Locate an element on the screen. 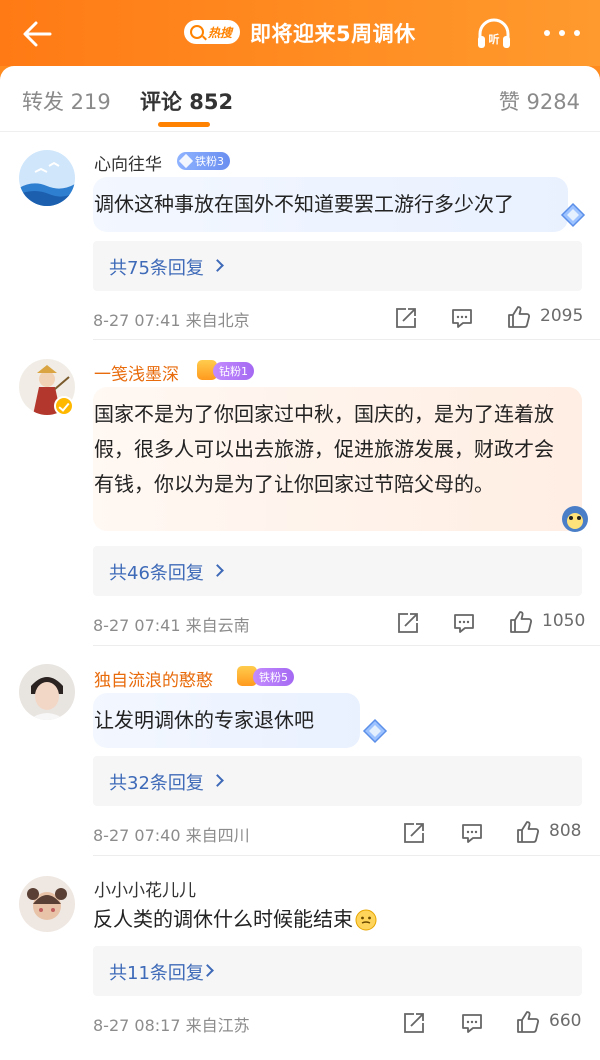 The image size is (600, 1060). username: 心向往华 is located at coordinates (128, 162).